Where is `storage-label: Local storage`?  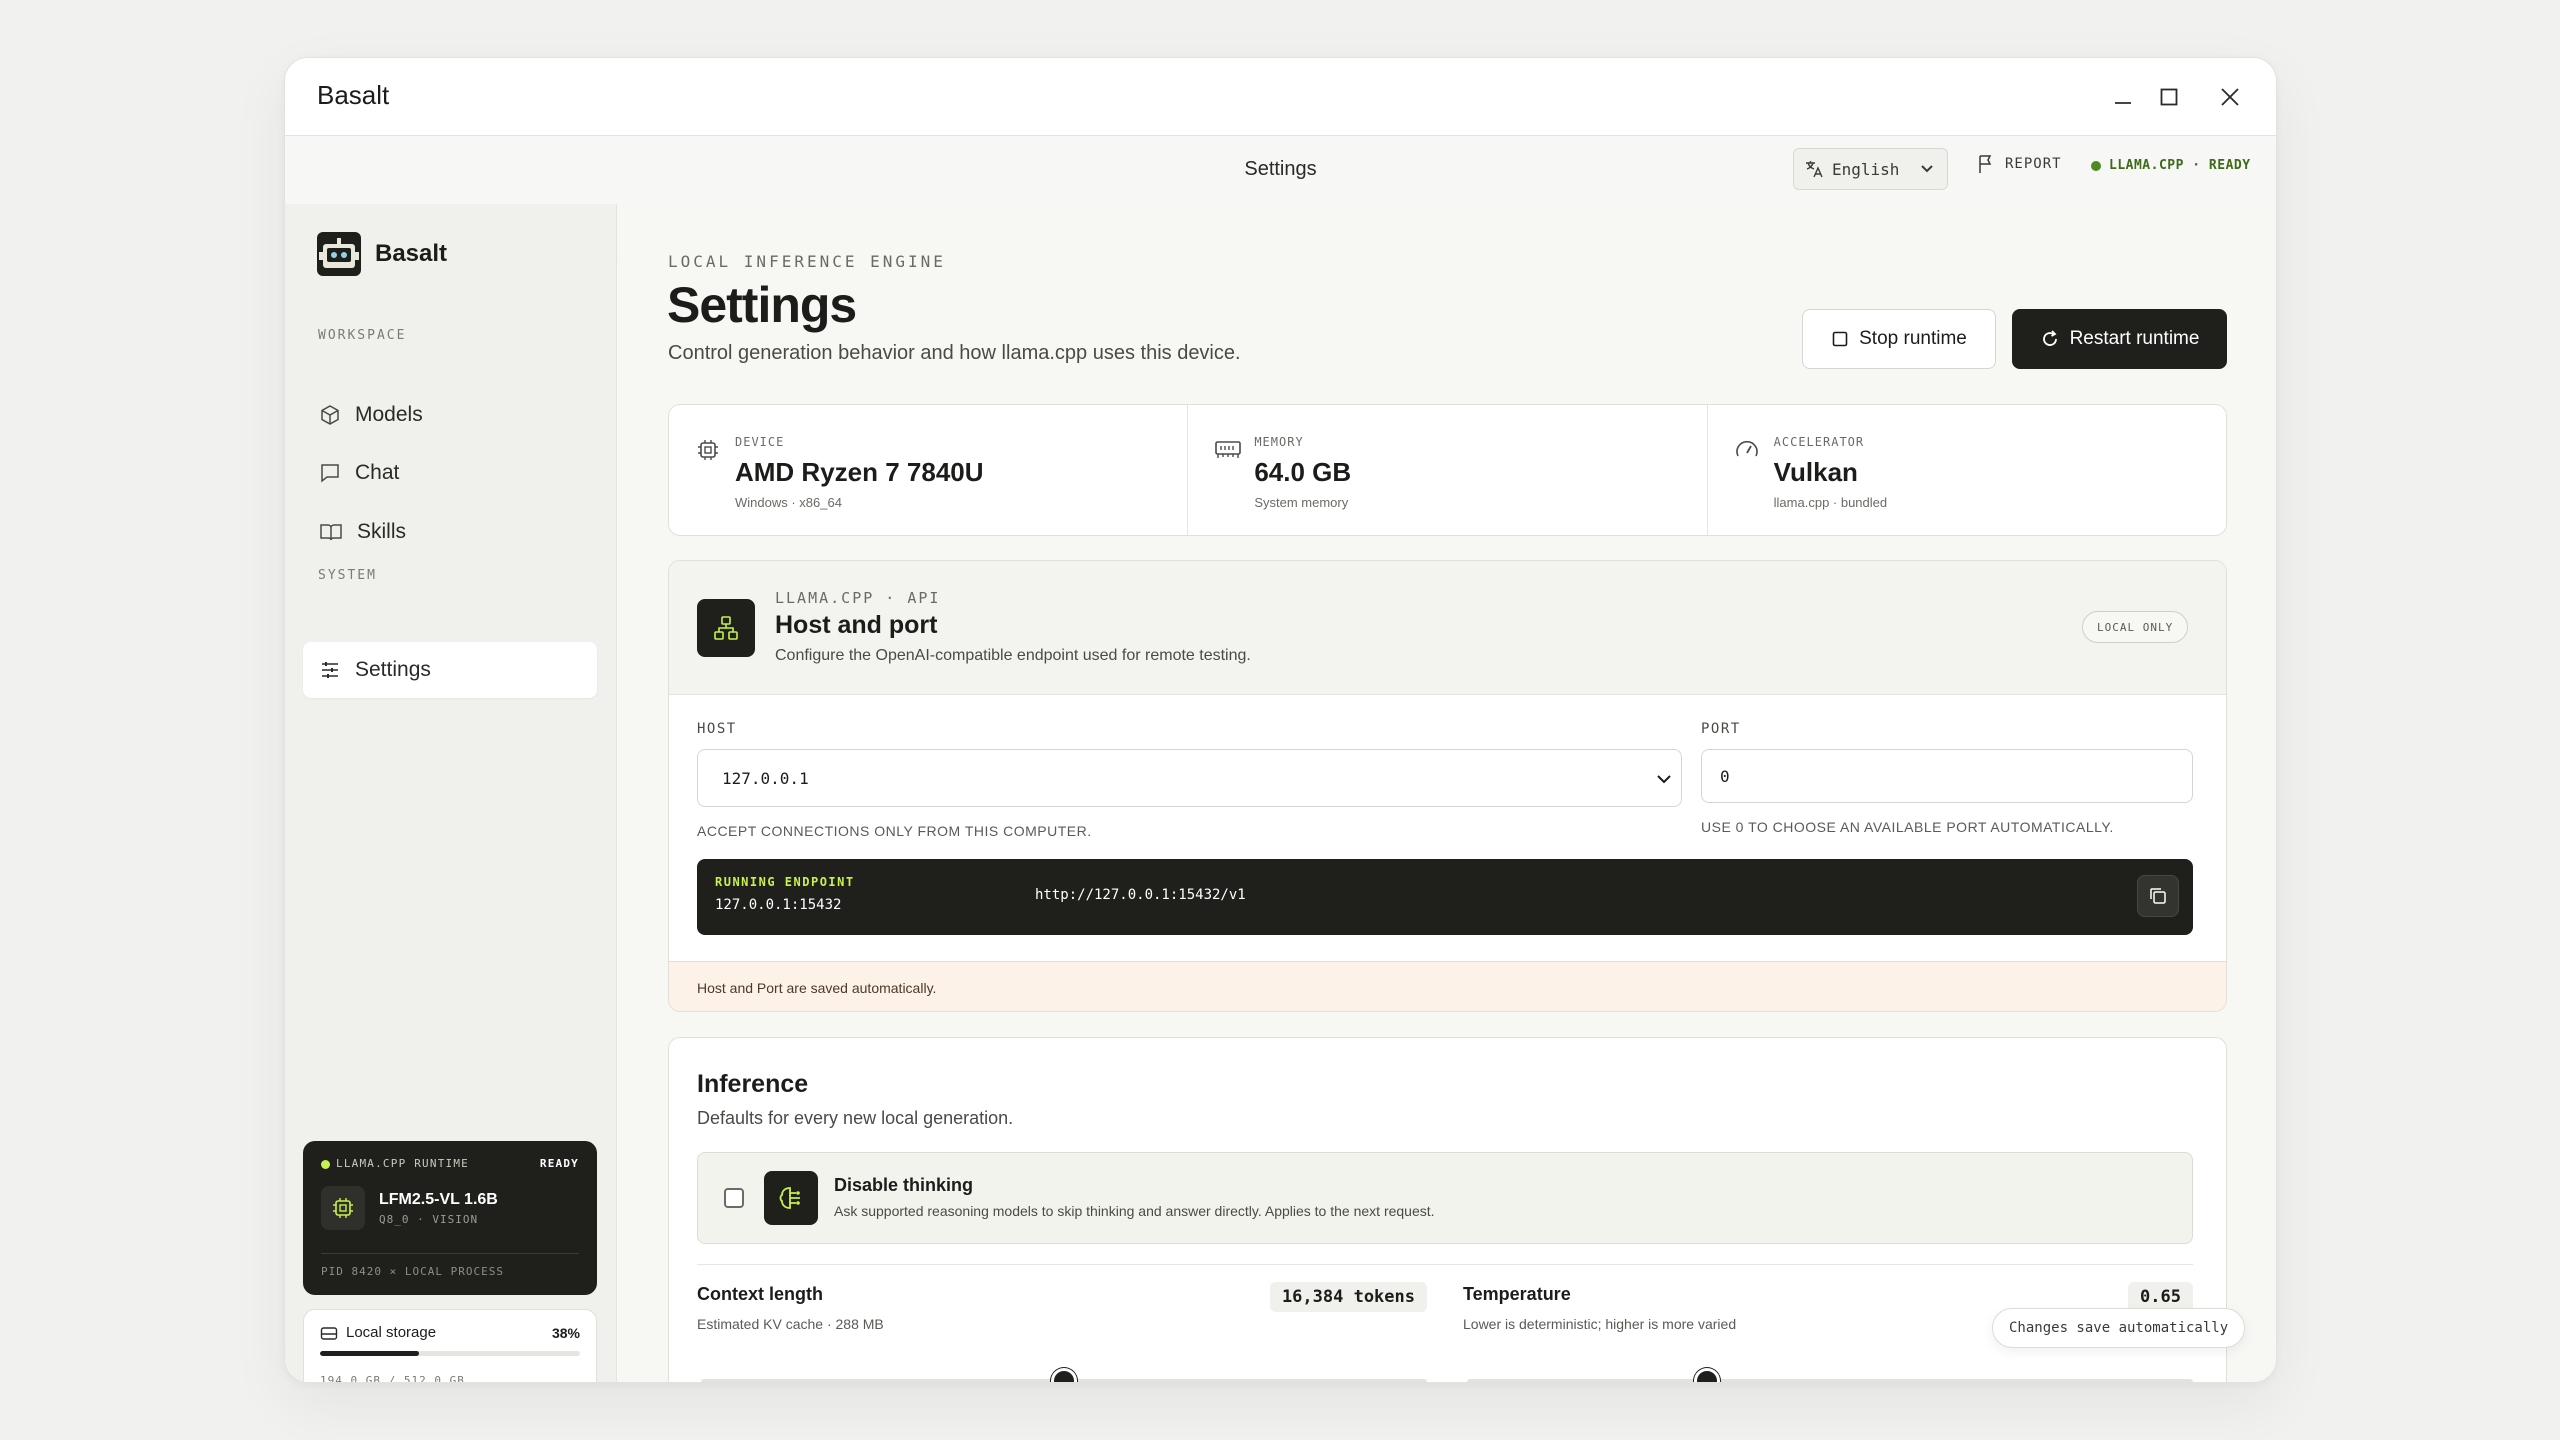 storage-label: Local storage is located at coordinates (391, 1332).